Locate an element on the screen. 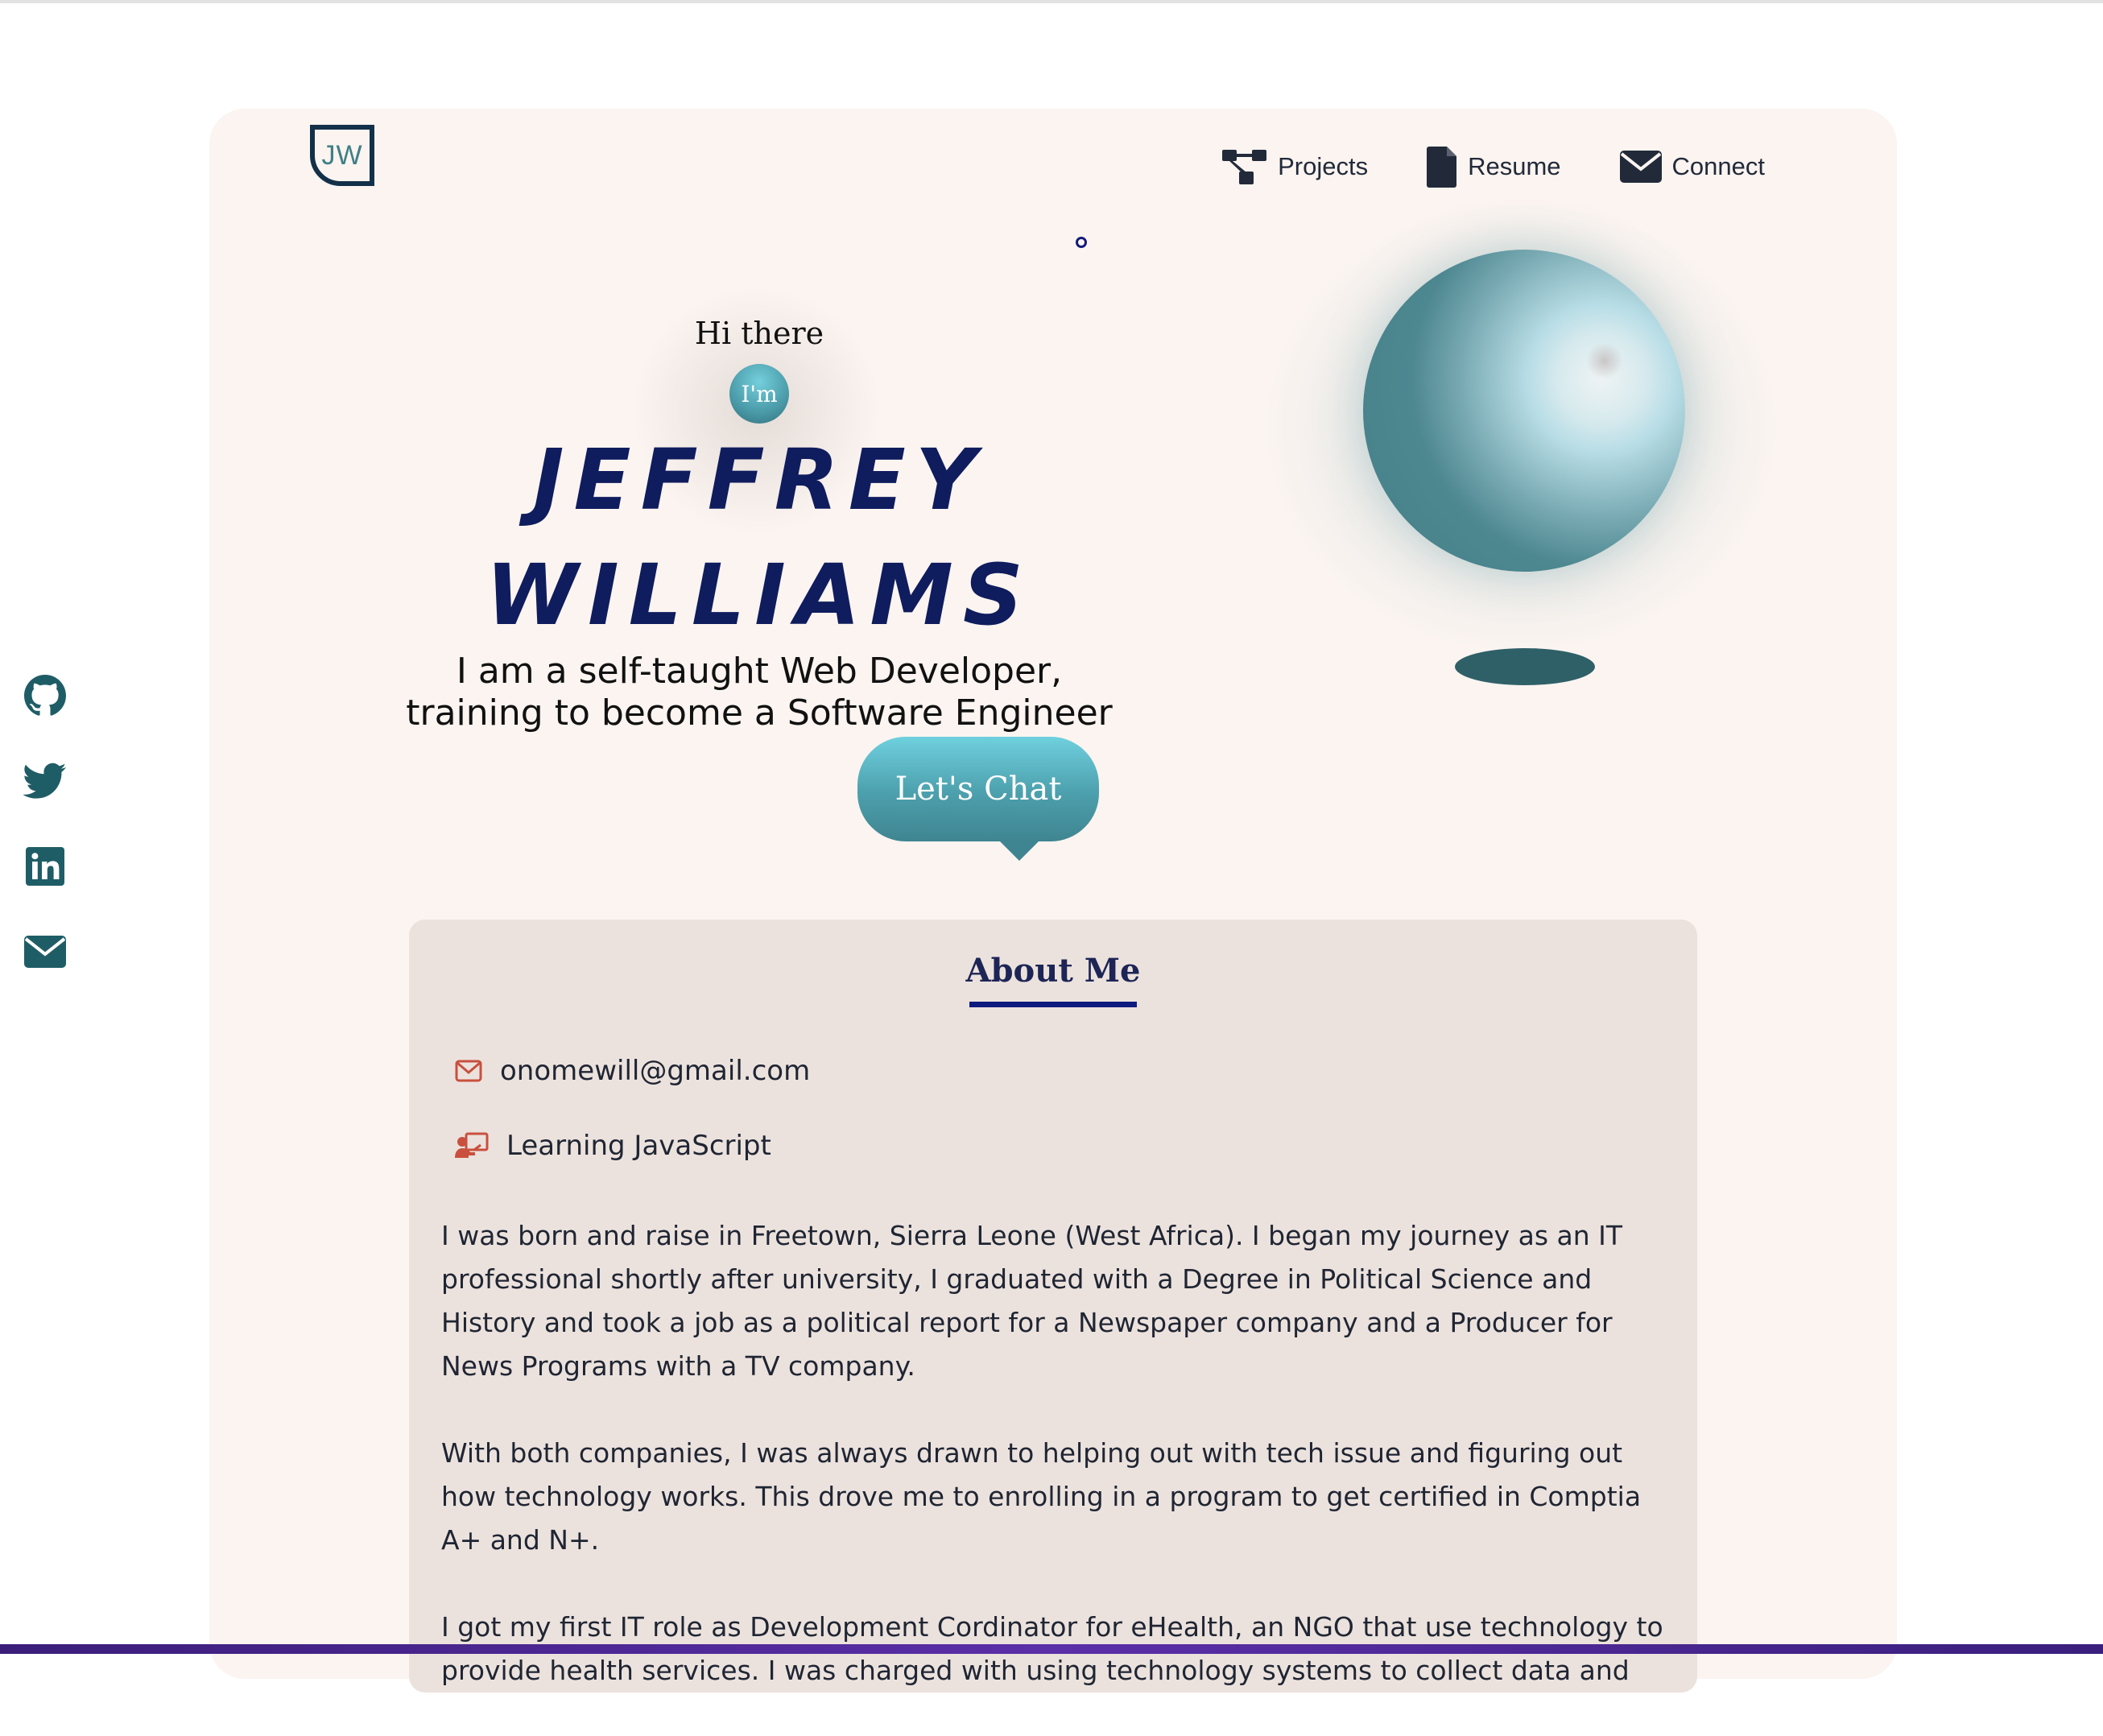 The width and height of the screenshot is (2103, 1736). nav-resume: Resume is located at coordinates (1494, 166).